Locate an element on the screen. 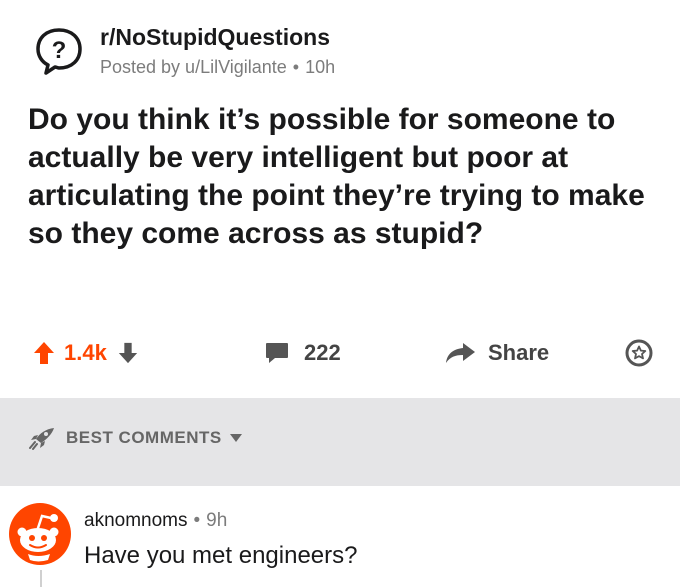 Image resolution: width=680 pixels, height=587 pixels. upvote-arrow-icon is located at coordinates (44, 353).